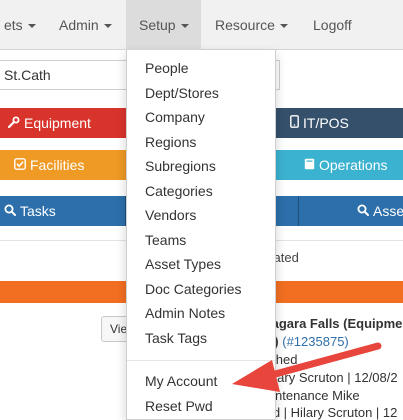  I want to click on menu-item-subregions: Subregions, so click(180, 166).